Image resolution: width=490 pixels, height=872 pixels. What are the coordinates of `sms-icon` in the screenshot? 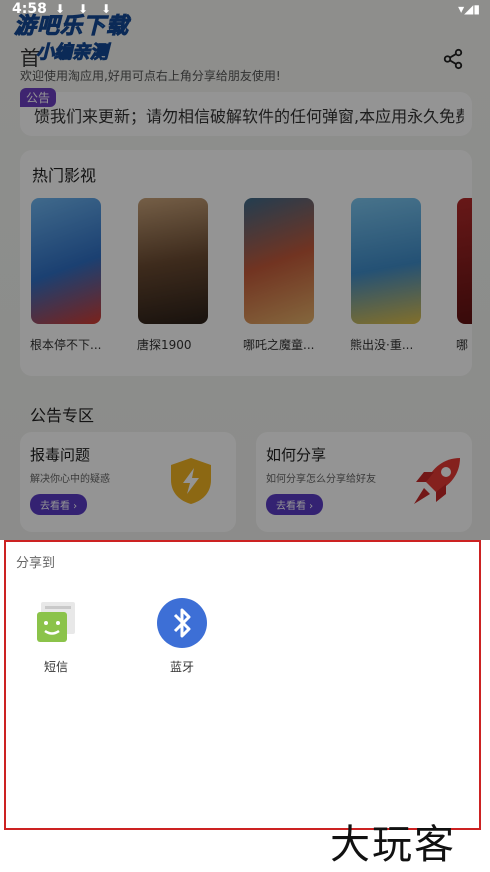 It's located at (56, 622).